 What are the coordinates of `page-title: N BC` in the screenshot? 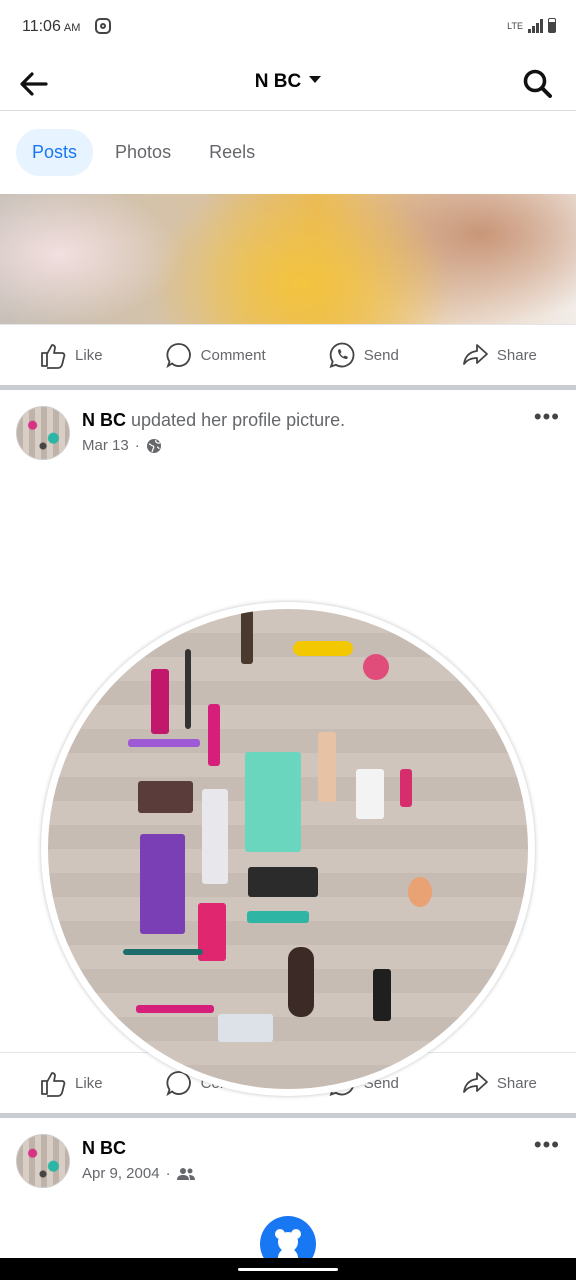 It's located at (288, 82).